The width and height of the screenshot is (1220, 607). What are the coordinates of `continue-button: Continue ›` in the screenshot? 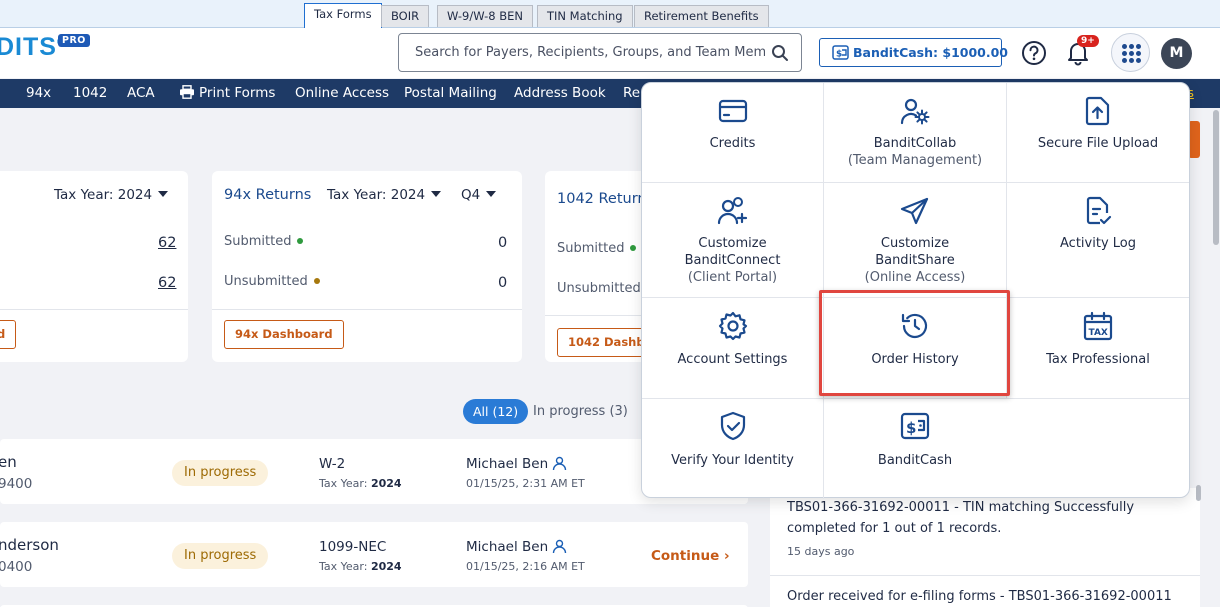 It's located at (690, 556).